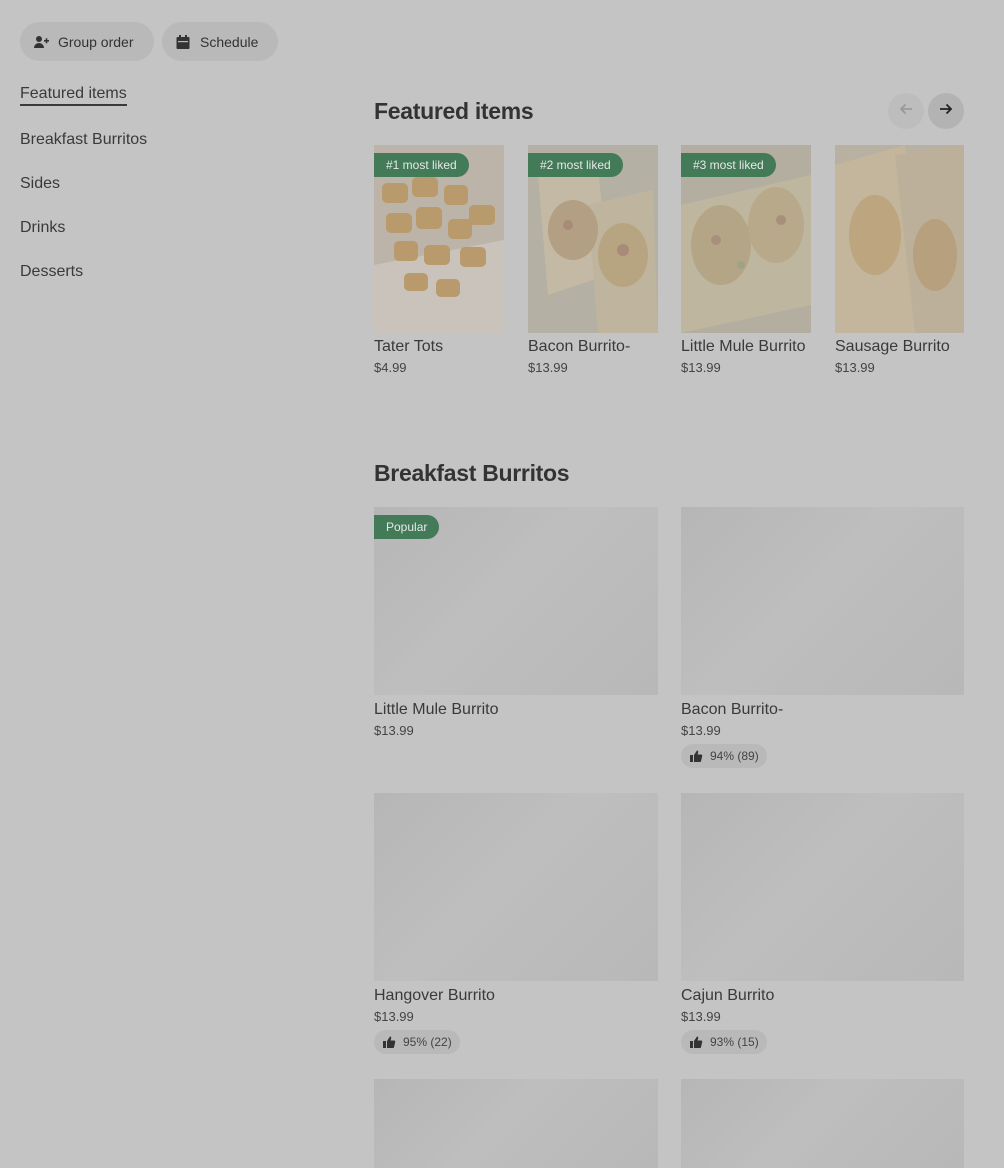 The width and height of the screenshot is (1004, 1168). I want to click on carousel-prev-button, so click(906, 111).